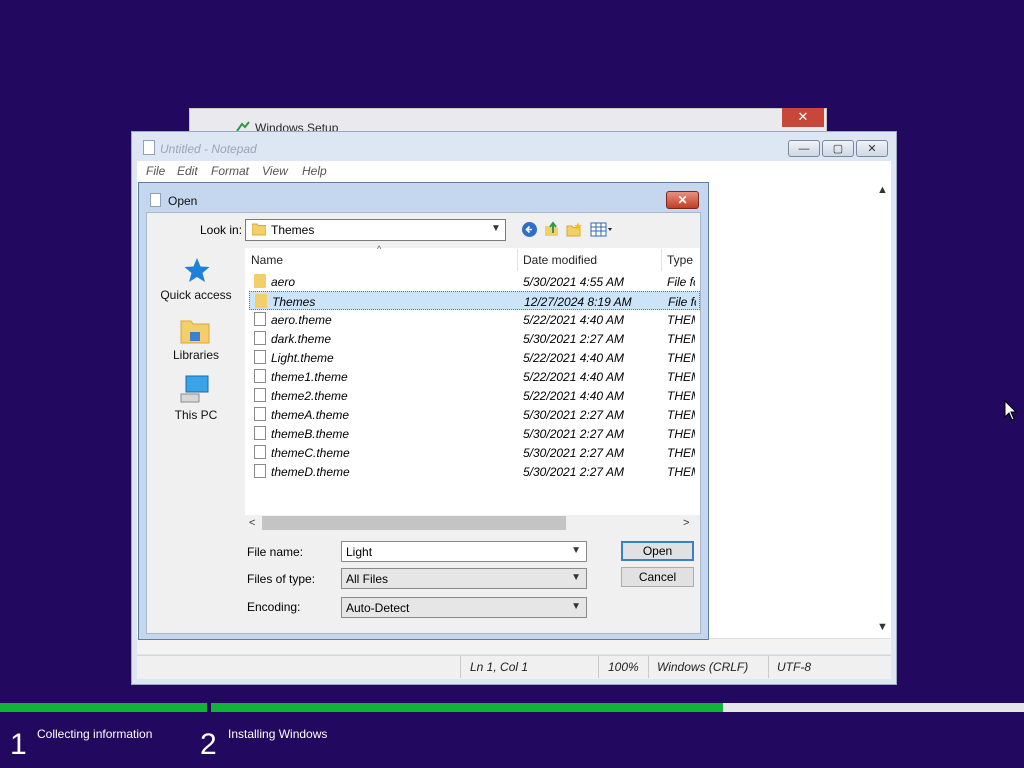 The height and width of the screenshot is (768, 1024). What do you see at coordinates (686, 523) in the screenshot?
I see `scroll-right-icon: >` at bounding box center [686, 523].